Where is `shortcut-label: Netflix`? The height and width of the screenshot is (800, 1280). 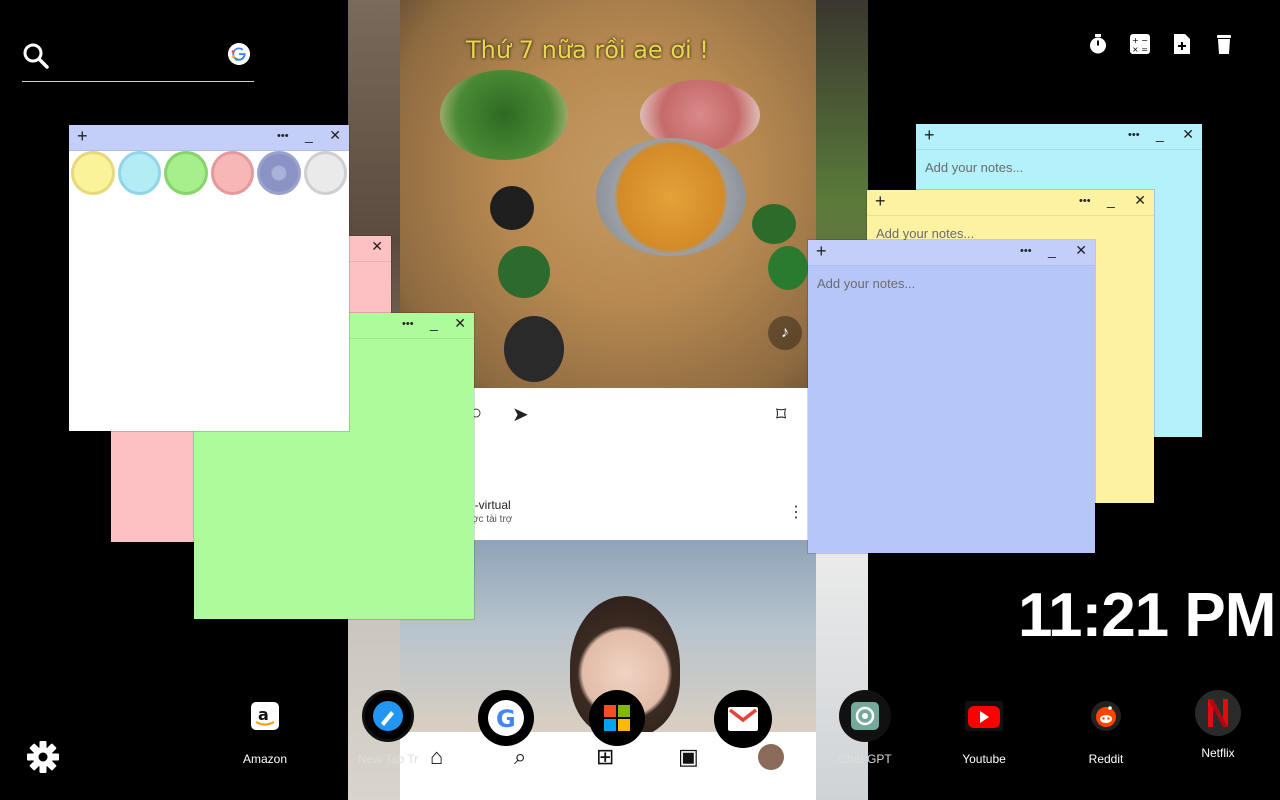 shortcut-label: Netflix is located at coordinates (1218, 753).